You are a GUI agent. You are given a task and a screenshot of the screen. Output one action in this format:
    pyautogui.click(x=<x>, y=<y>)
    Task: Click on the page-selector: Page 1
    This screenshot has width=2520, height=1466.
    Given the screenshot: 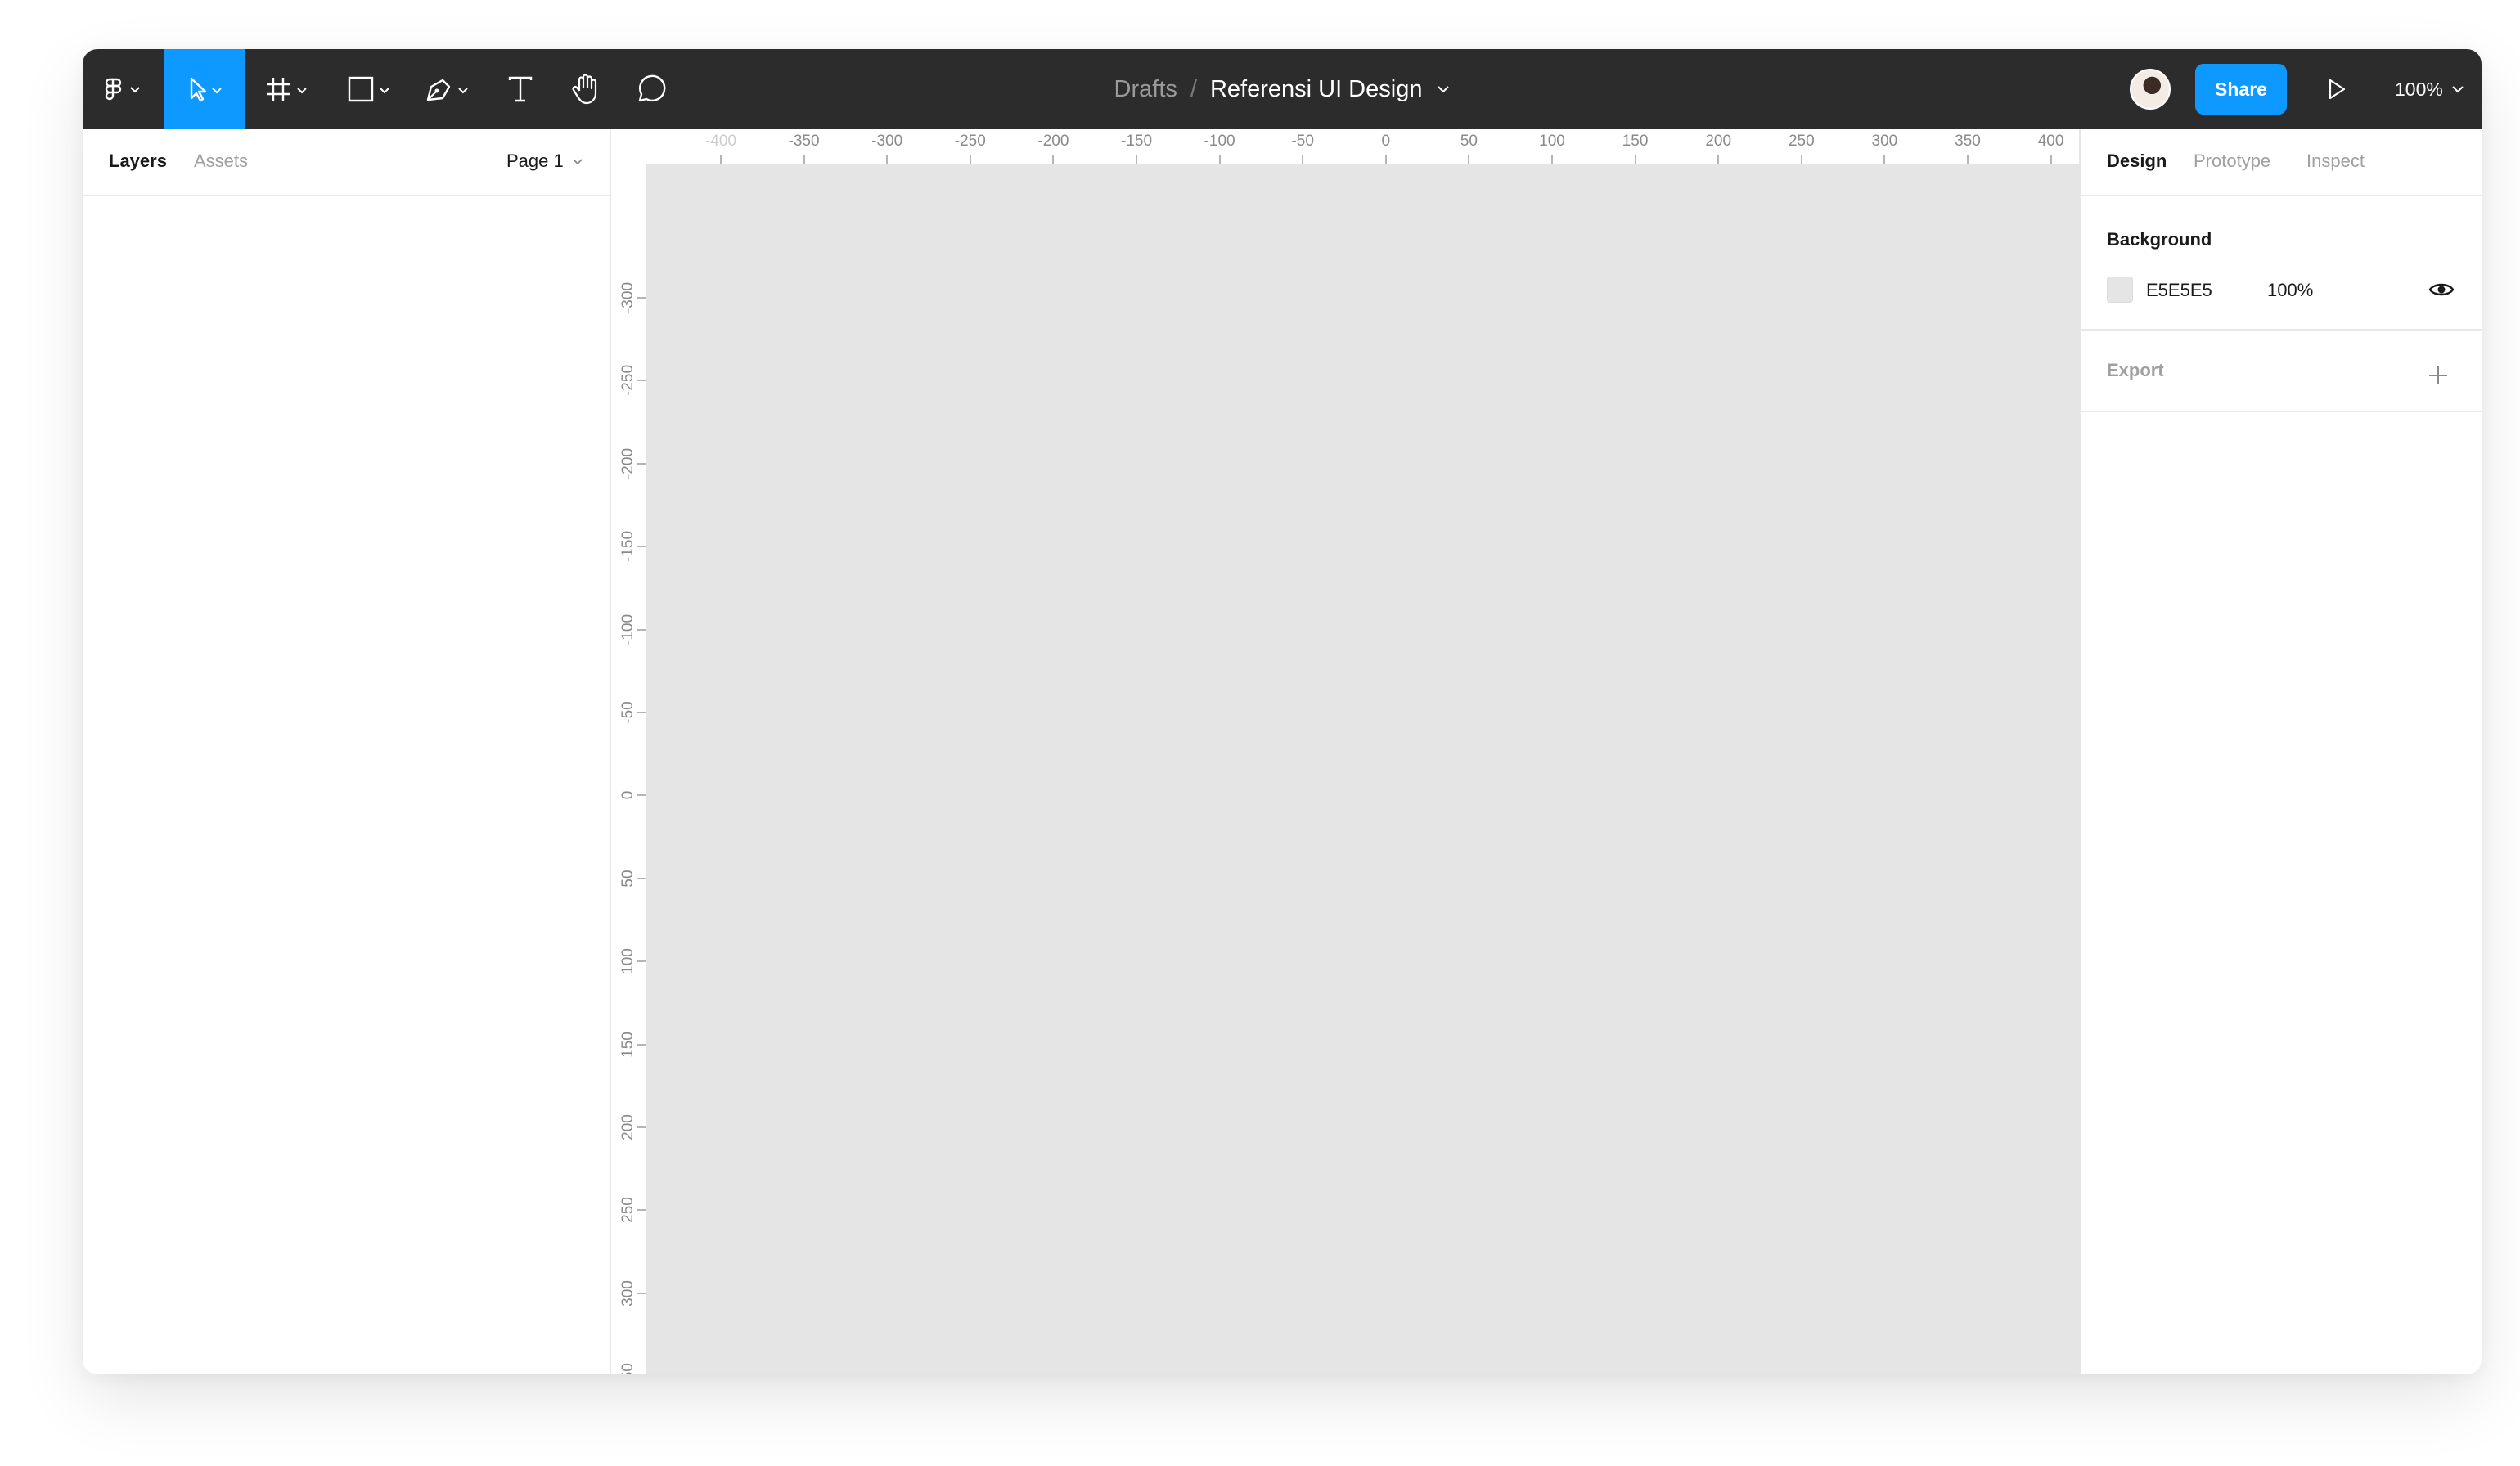 What is the action you would take?
    pyautogui.click(x=544, y=161)
    